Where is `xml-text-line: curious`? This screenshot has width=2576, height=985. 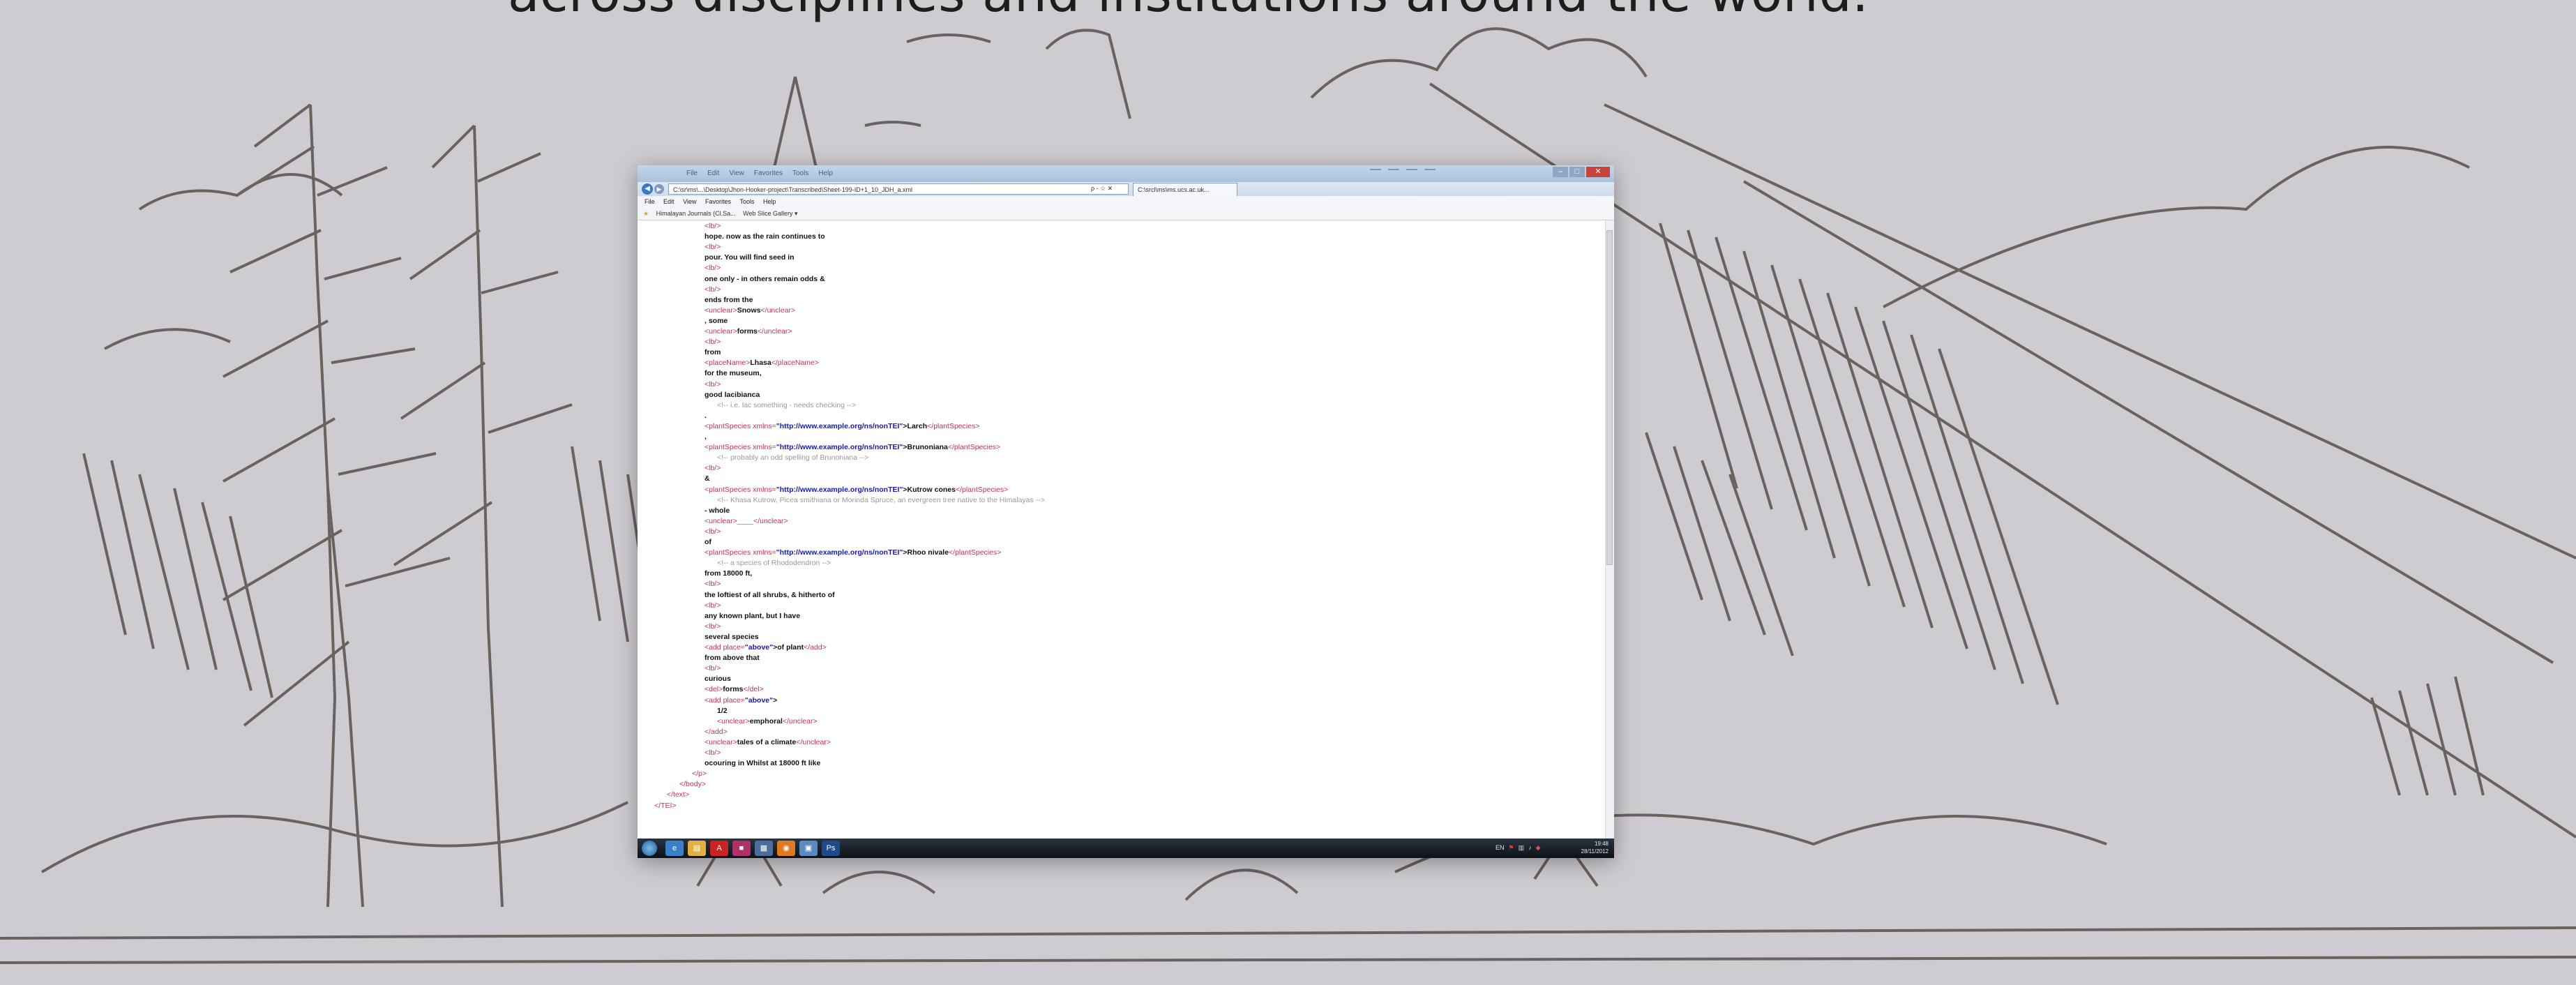
xml-text-line: curious is located at coordinates (718, 679).